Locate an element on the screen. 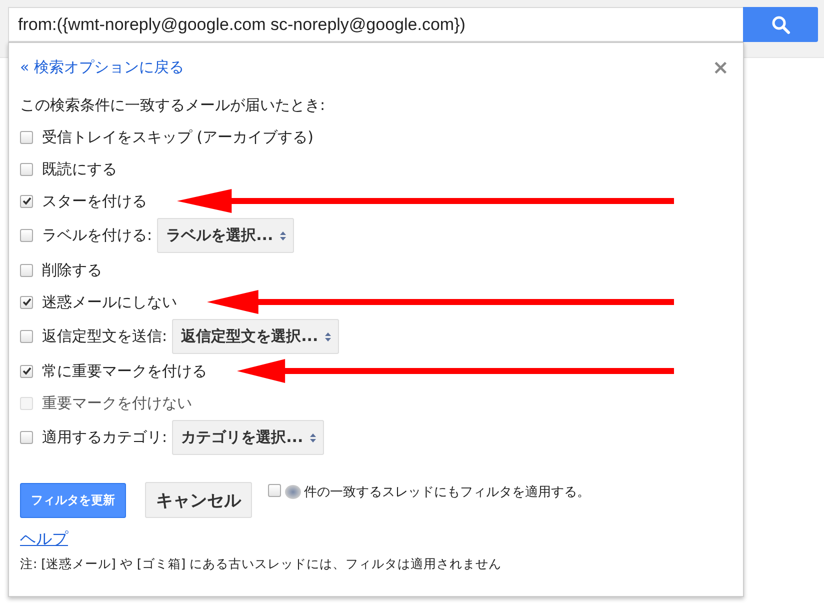 The height and width of the screenshot is (607, 824). note-text: 注: [迷惑メール] や [ゴミ箱] にある古いスレッドには、フィルタは適用されません is located at coordinates (261, 564).